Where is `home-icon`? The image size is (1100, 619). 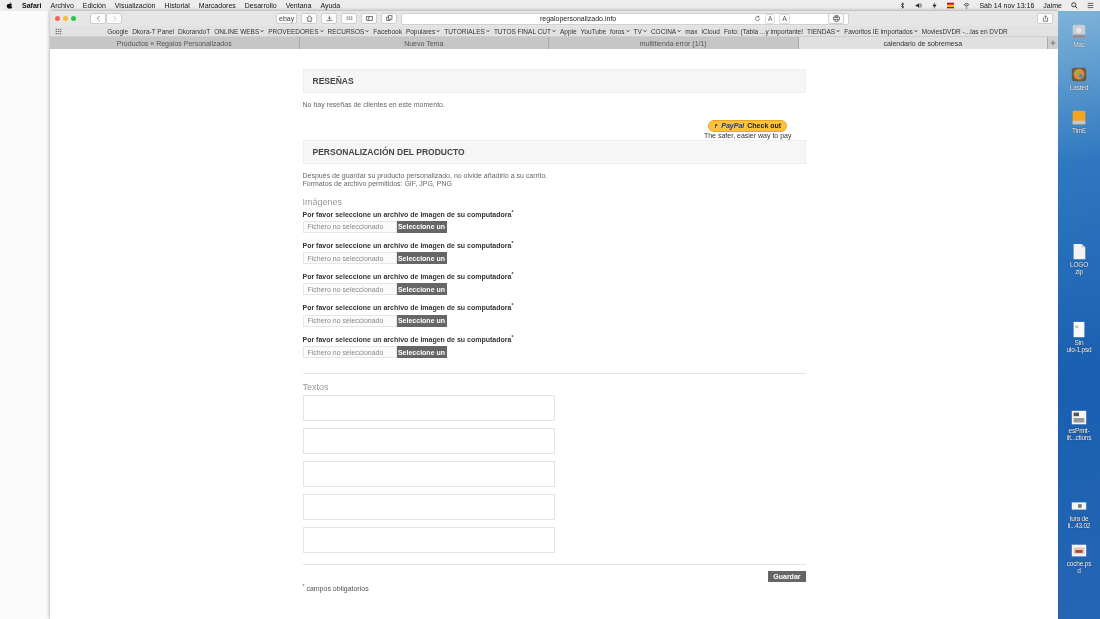
home-icon is located at coordinates (309, 18).